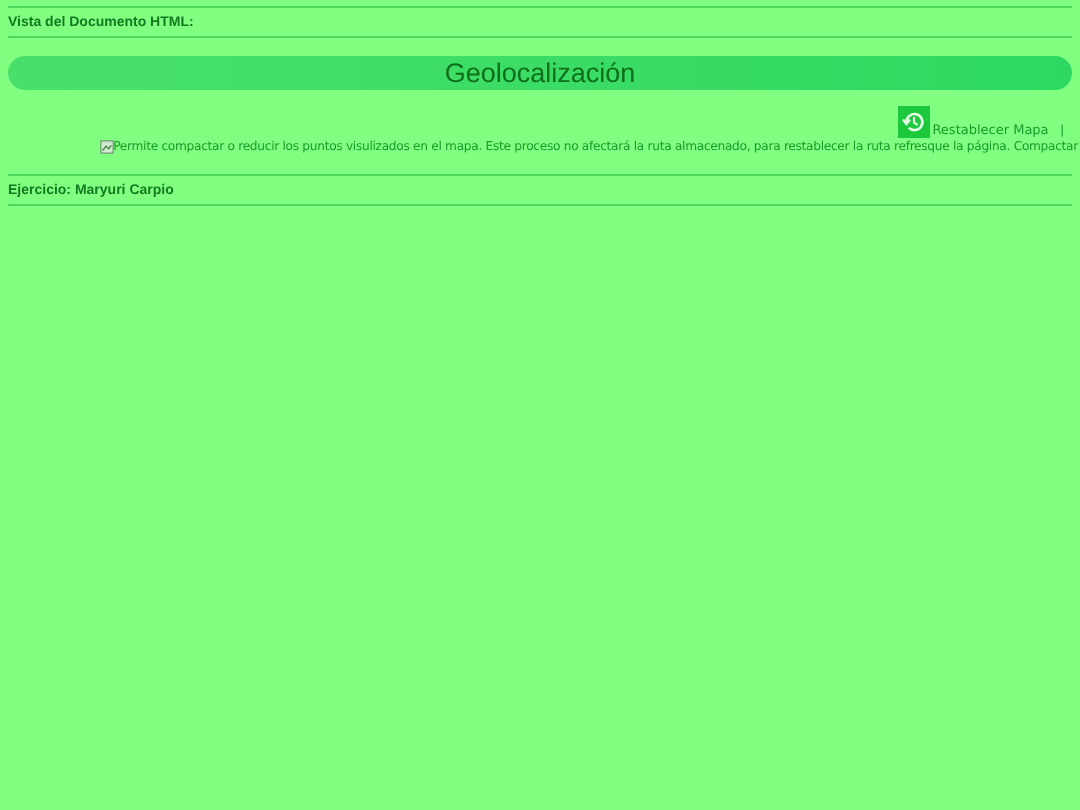  What do you see at coordinates (106, 147) in the screenshot?
I see `broken-image-icon` at bounding box center [106, 147].